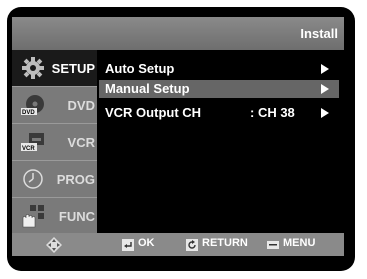  Describe the element at coordinates (272, 112) in the screenshot. I see `menu-item-value: : CH 38` at that location.